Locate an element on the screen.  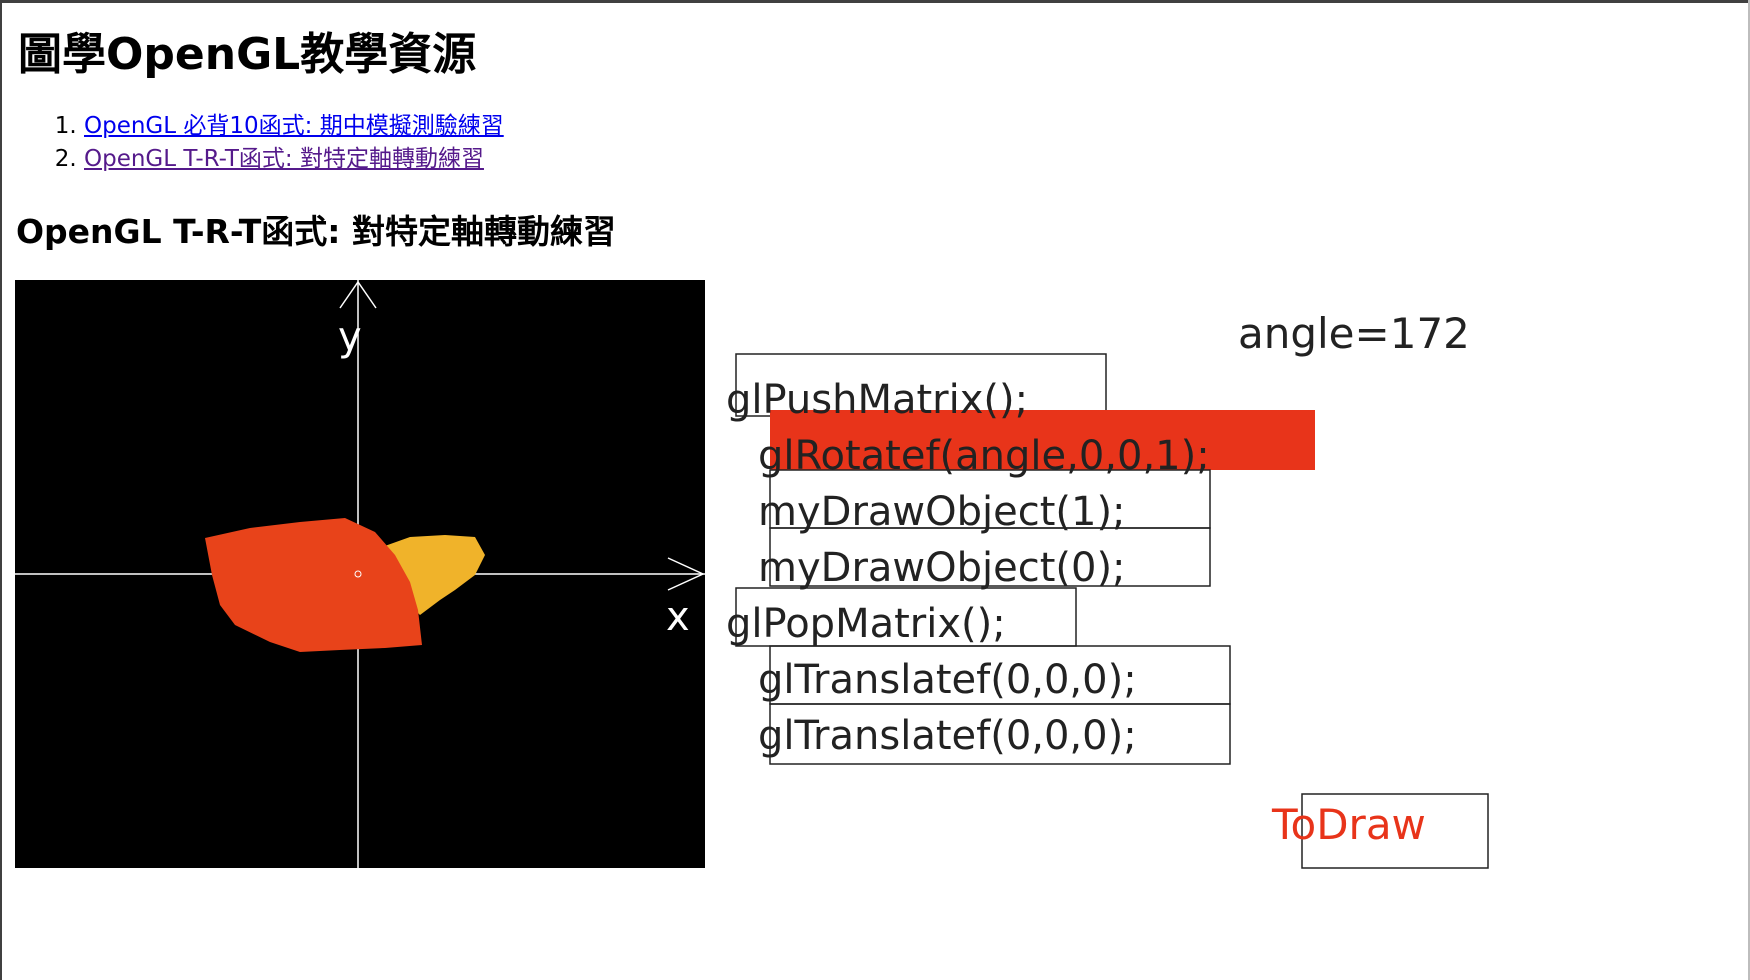
axis-x-label: x is located at coordinates (678, 617).